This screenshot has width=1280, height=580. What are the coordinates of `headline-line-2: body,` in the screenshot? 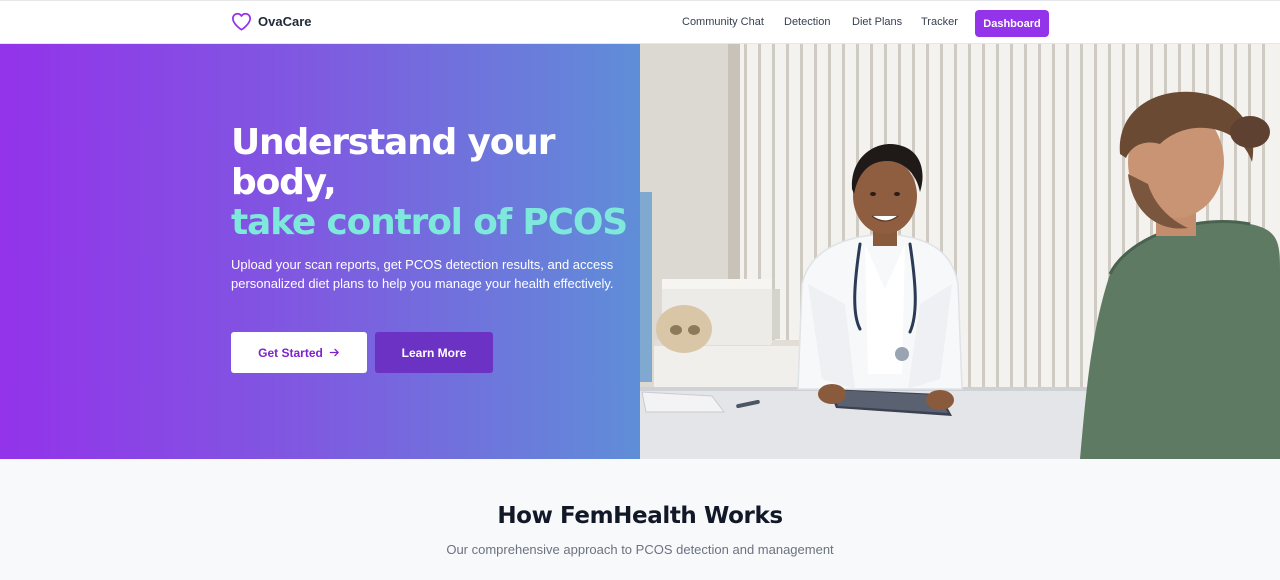 It's located at (284, 182).